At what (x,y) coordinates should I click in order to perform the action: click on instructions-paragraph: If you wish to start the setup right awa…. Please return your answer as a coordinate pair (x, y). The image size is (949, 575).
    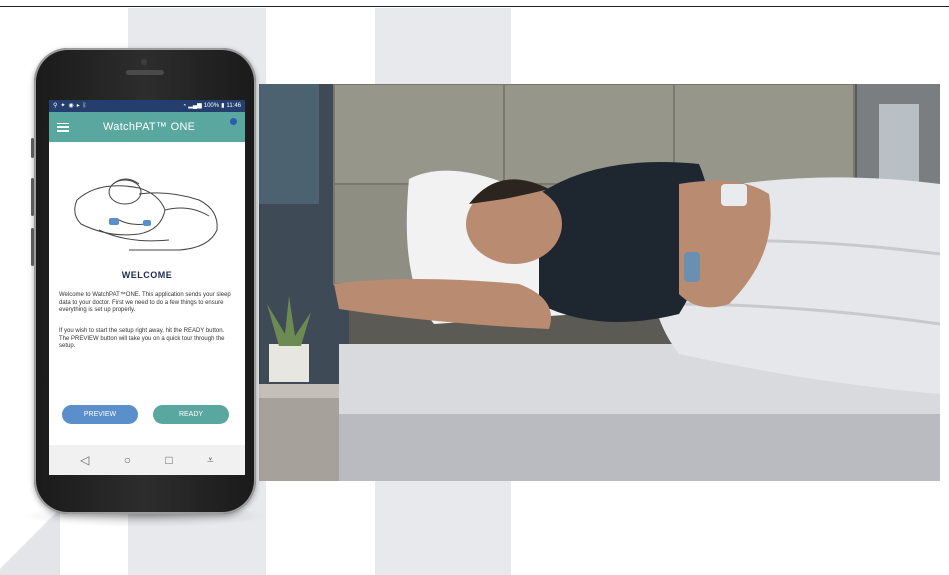
    Looking at the image, I should click on (142, 338).